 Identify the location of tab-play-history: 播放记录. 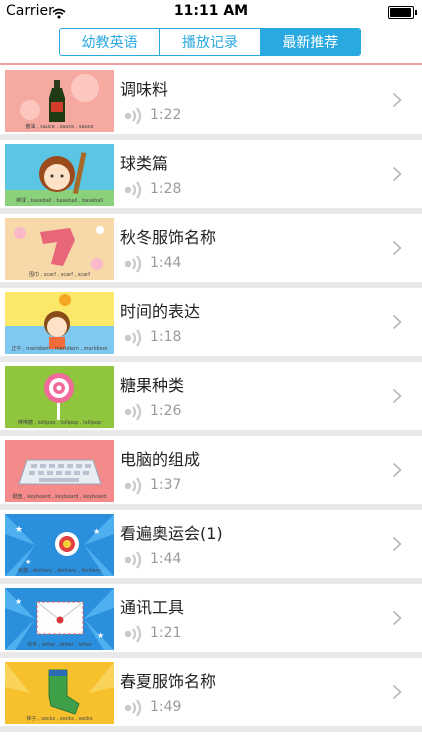
(210, 42).